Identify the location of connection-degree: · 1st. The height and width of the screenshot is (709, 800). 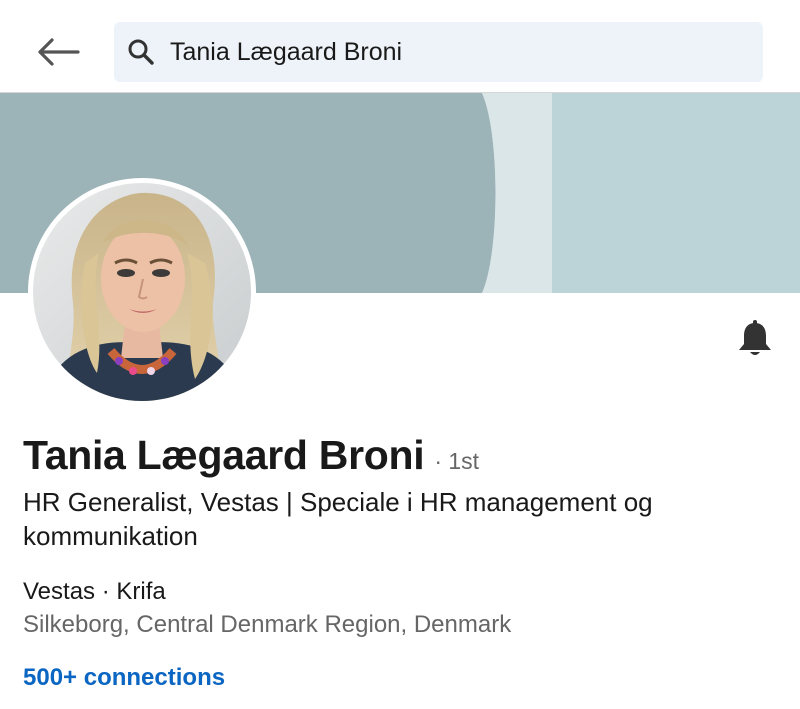
(457, 461).